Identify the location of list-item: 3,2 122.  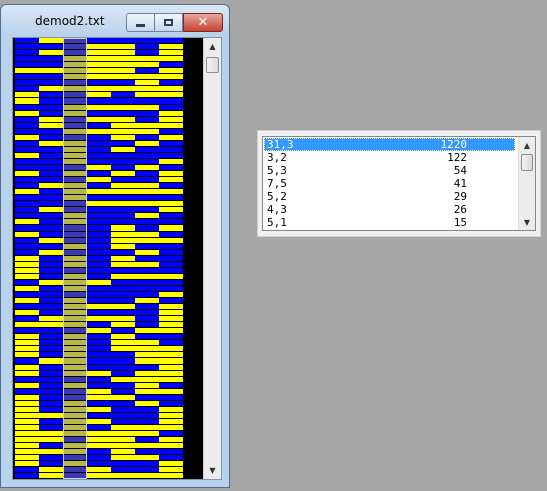
(389, 157).